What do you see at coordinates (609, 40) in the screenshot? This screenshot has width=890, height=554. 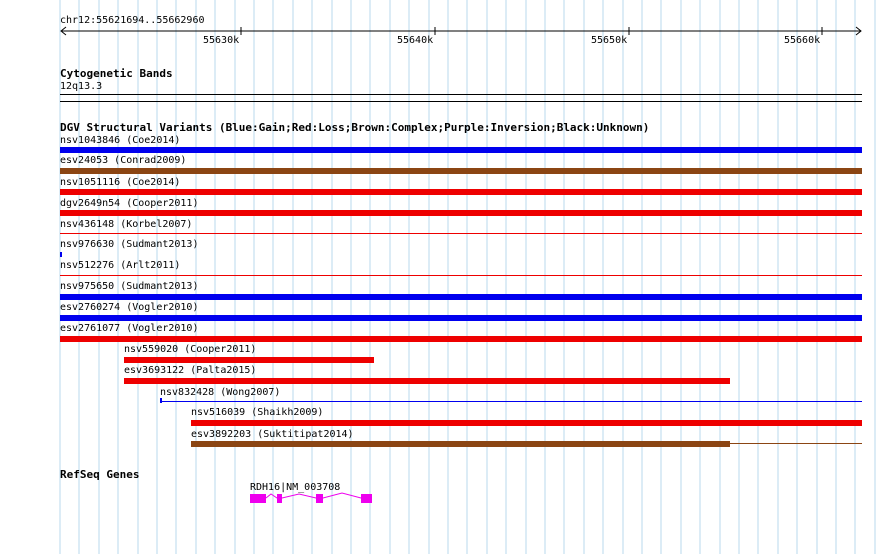 I see `tick-label-55650k: 55650k` at bounding box center [609, 40].